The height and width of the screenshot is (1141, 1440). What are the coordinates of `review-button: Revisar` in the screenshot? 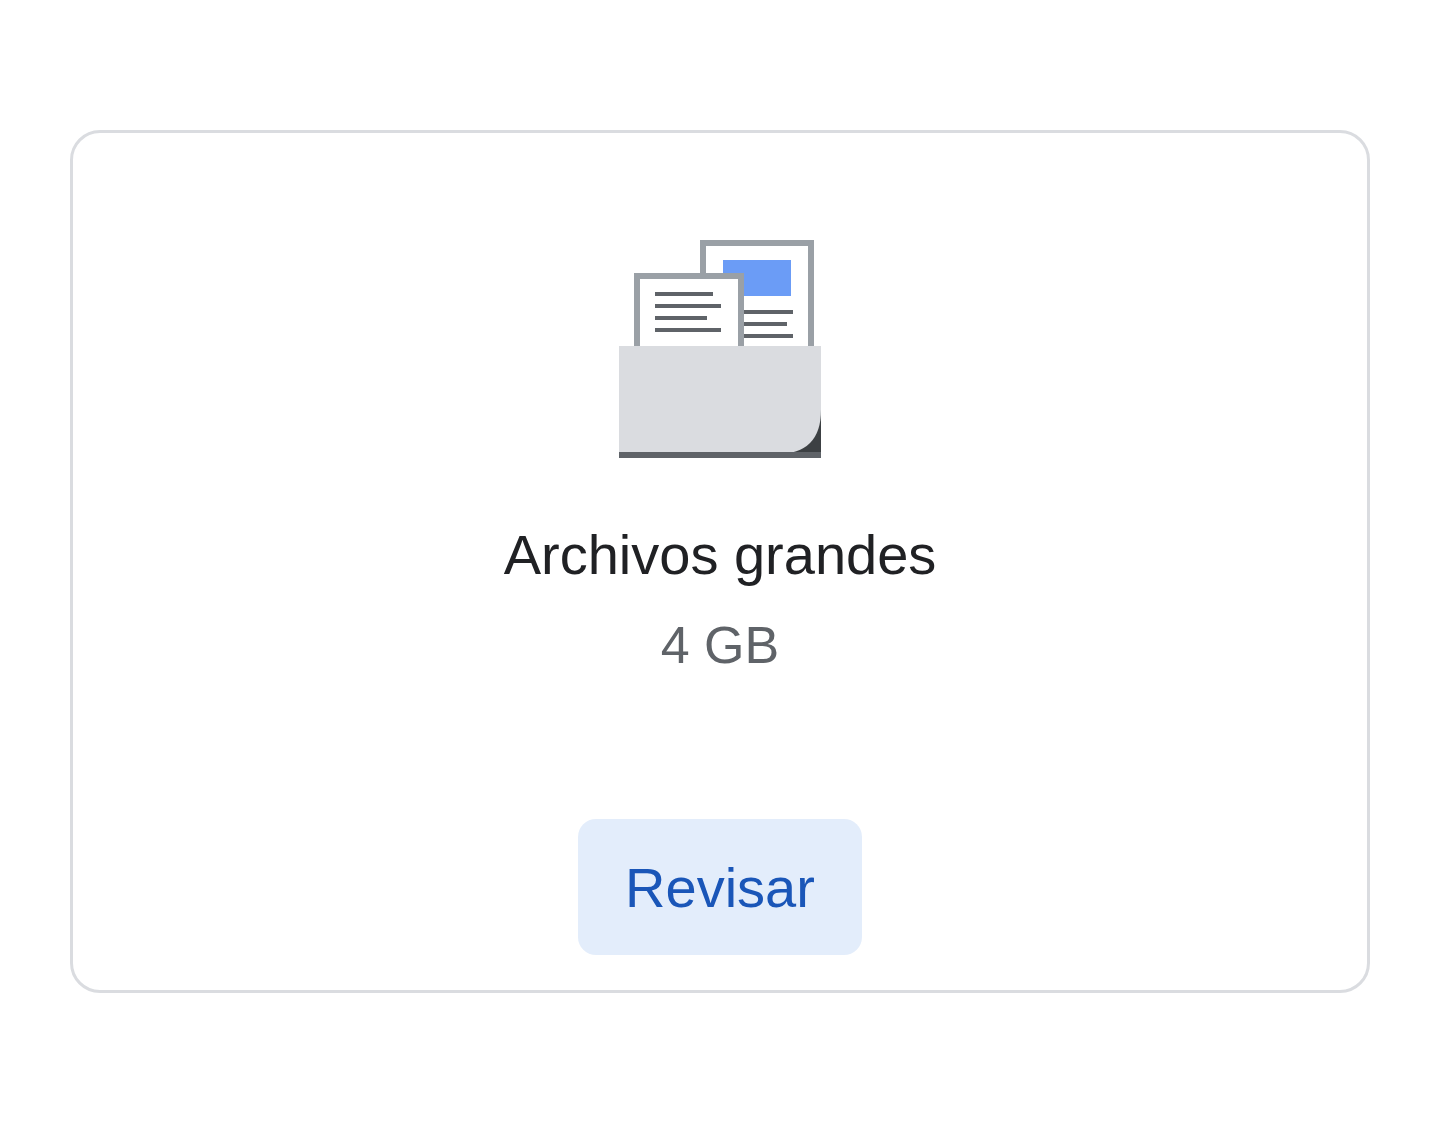 It's located at (720, 887).